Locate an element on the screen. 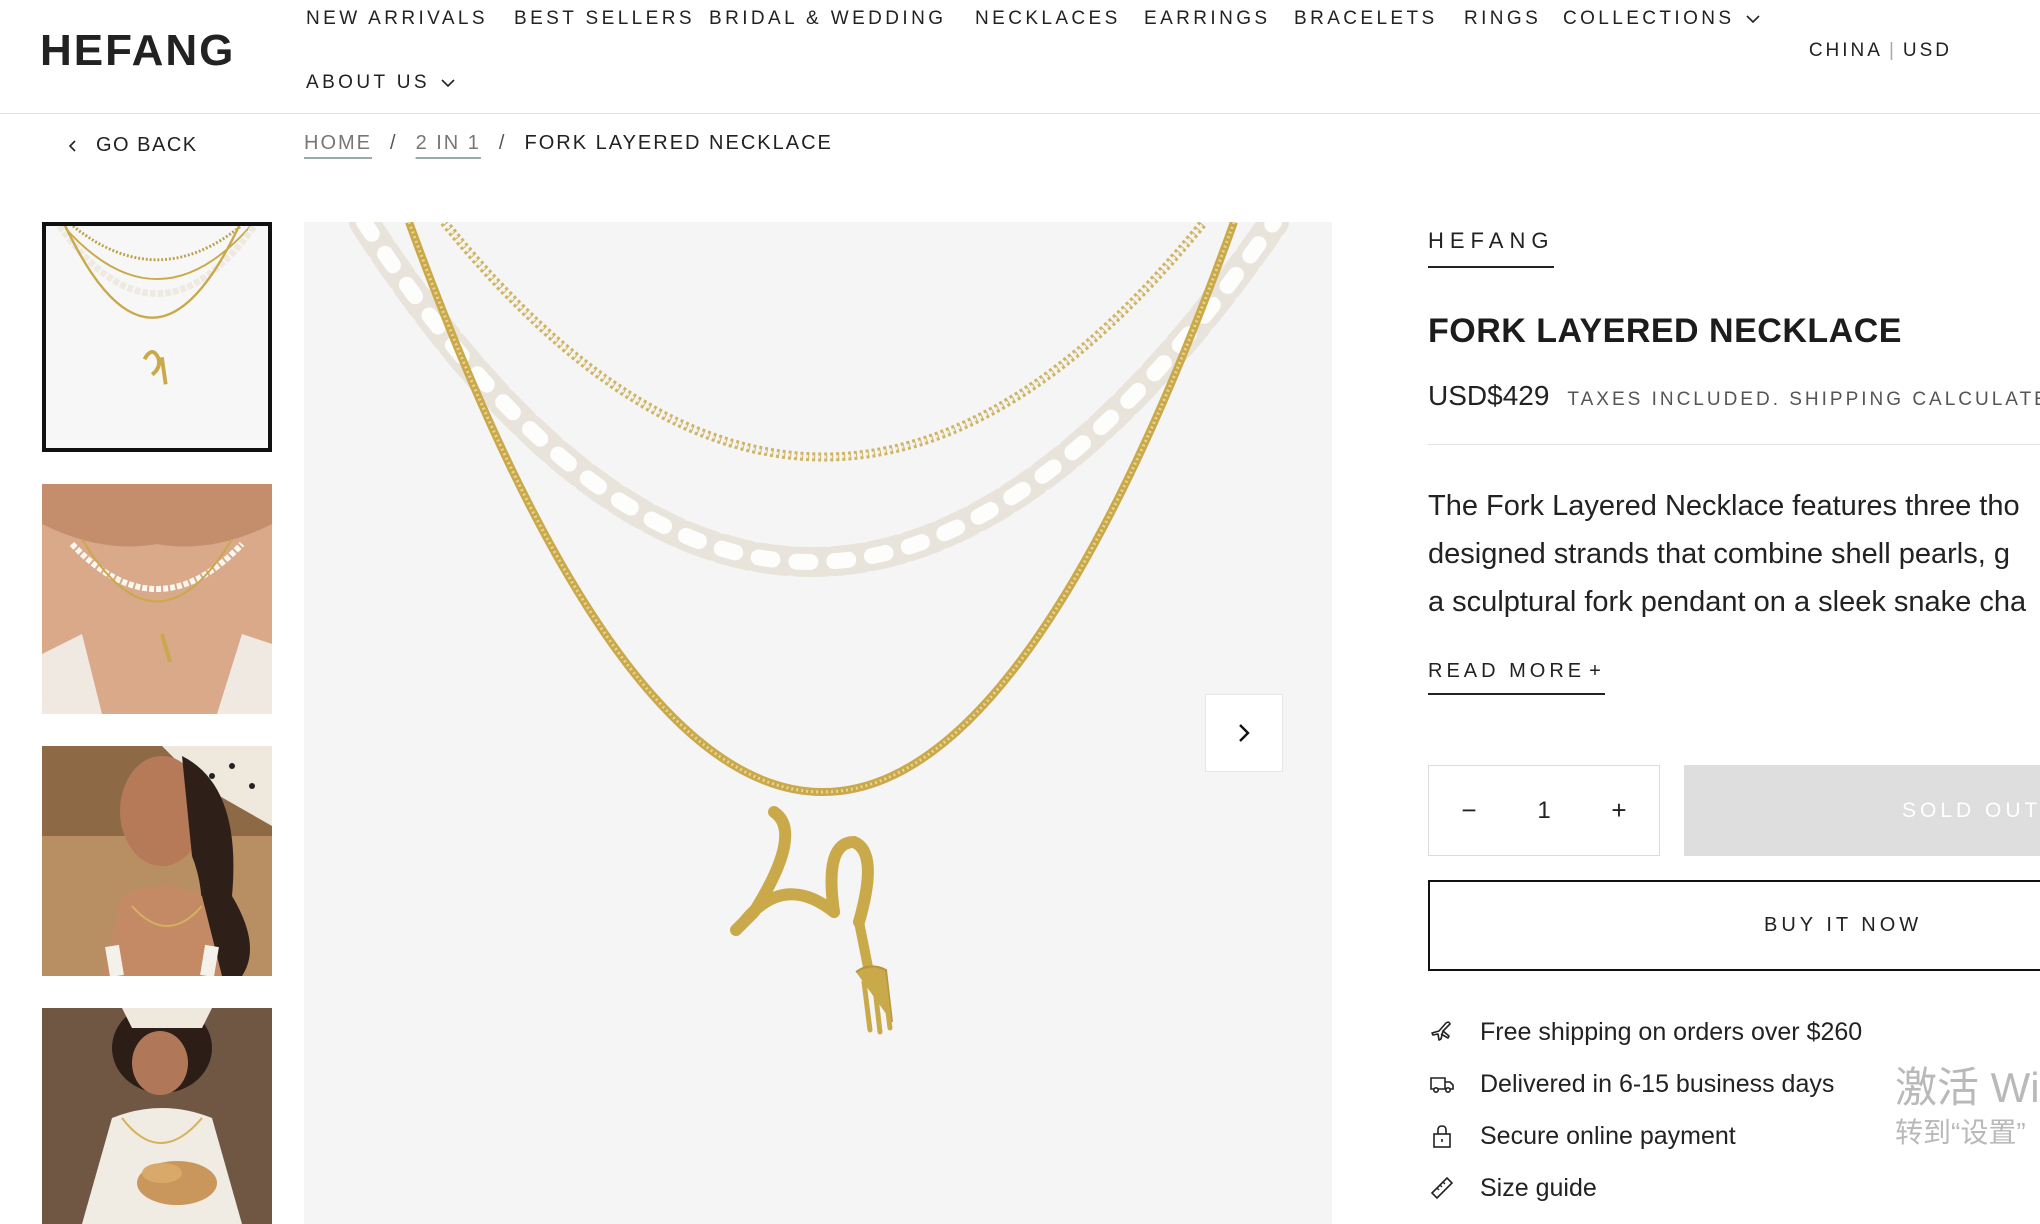 The width and height of the screenshot is (2040, 1224). site-logo: HEFANG is located at coordinates (137, 51).